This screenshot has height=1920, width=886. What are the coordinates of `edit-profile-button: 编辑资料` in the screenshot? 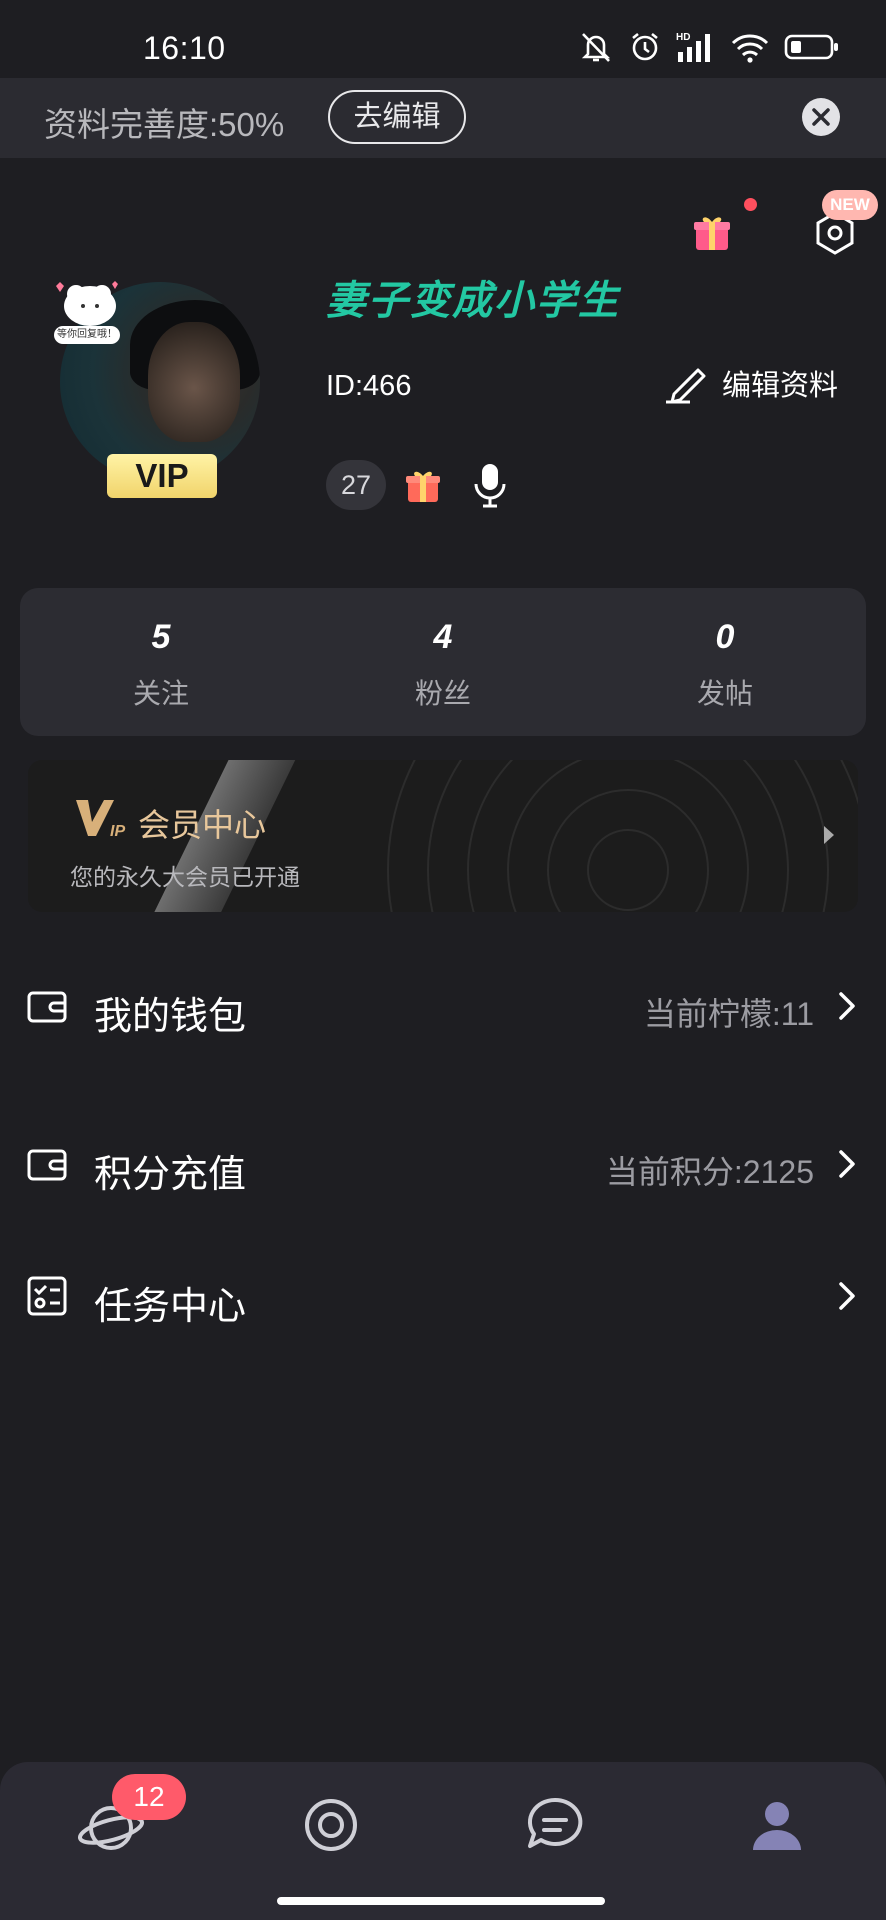 It's located at (751, 383).